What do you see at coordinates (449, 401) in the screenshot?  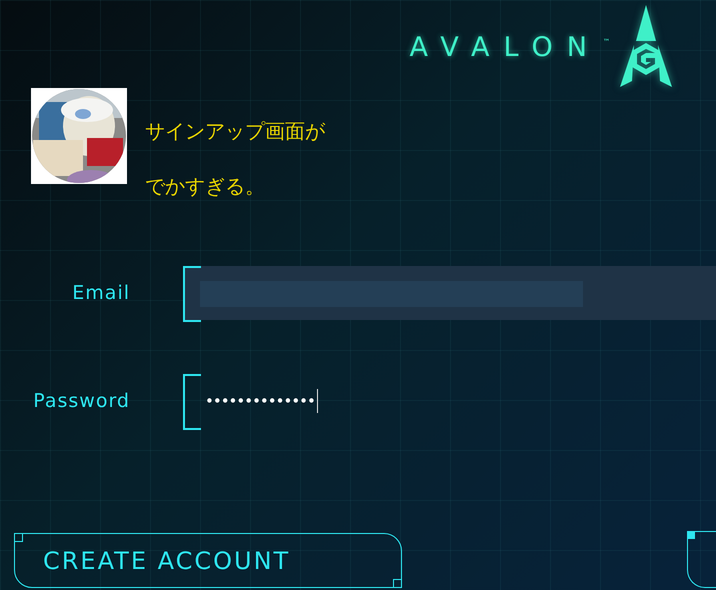 I see `input-field: ••••••••••••••` at bounding box center [449, 401].